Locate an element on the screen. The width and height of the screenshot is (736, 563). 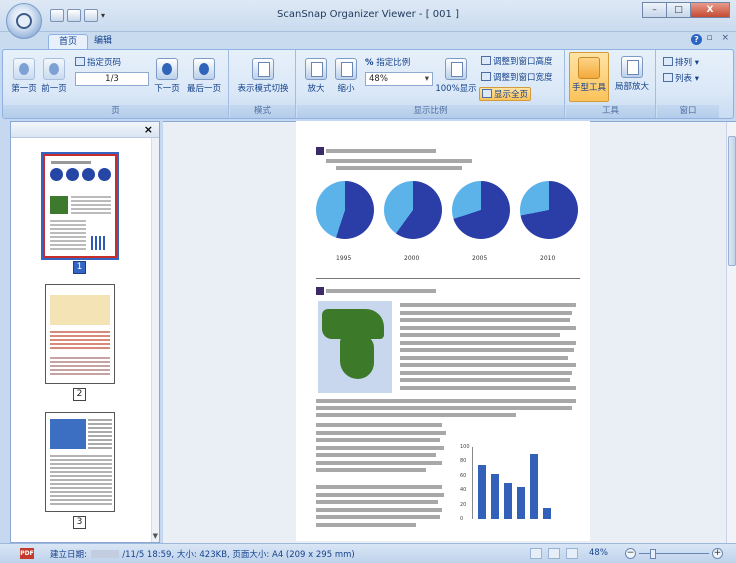
fit-height-label: 调整到窗口高度 is located at coordinates (523, 62).